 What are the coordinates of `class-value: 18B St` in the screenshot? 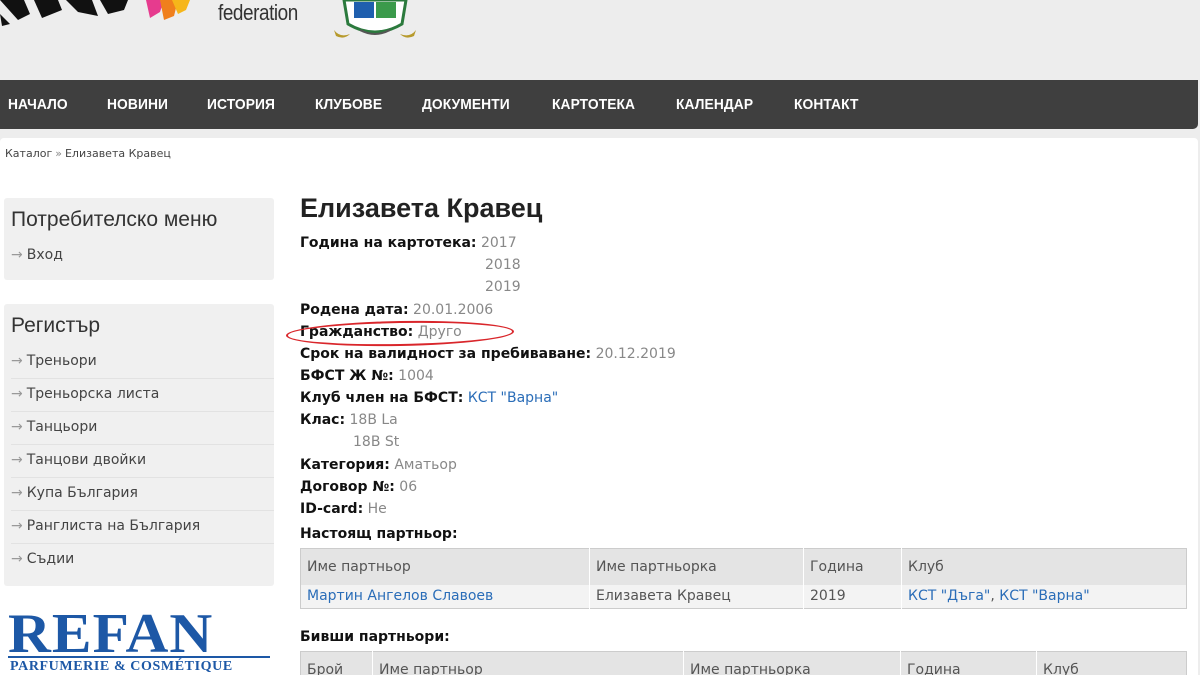 It's located at (376, 442).